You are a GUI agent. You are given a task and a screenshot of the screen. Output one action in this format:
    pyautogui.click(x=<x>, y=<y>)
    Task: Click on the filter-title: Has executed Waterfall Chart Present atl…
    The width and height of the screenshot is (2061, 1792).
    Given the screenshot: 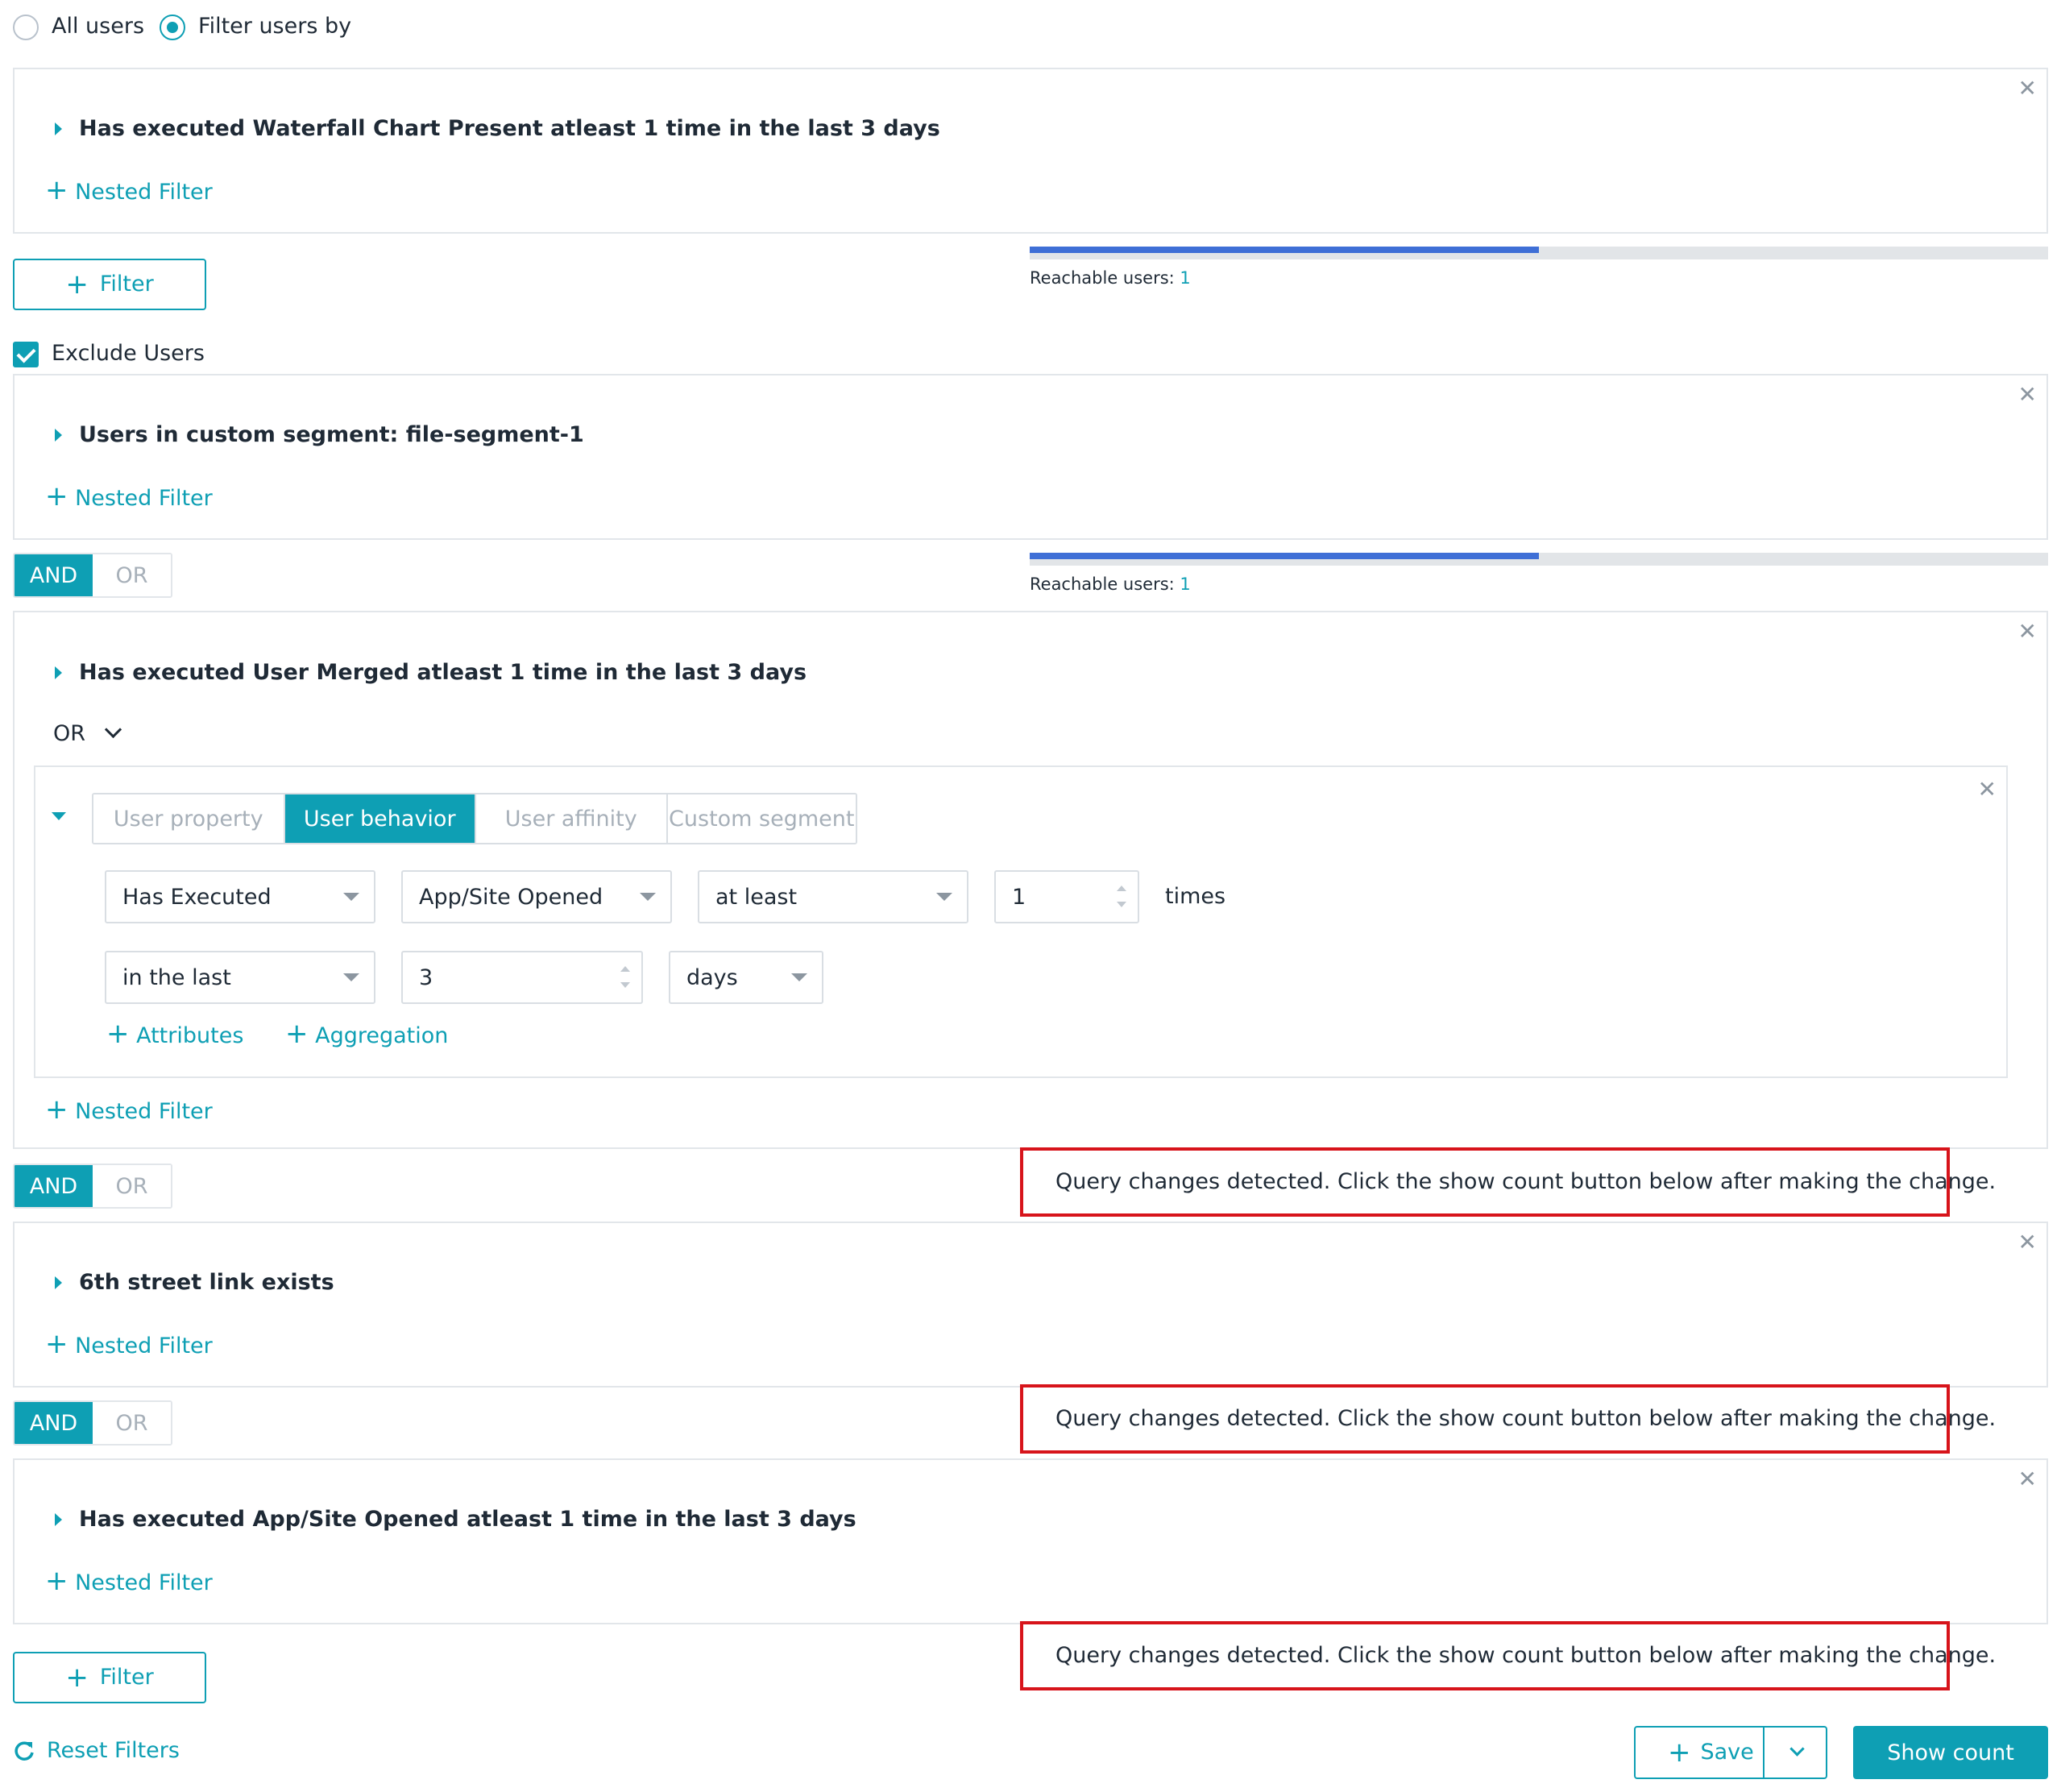 What is the action you would take?
    pyautogui.click(x=509, y=129)
    